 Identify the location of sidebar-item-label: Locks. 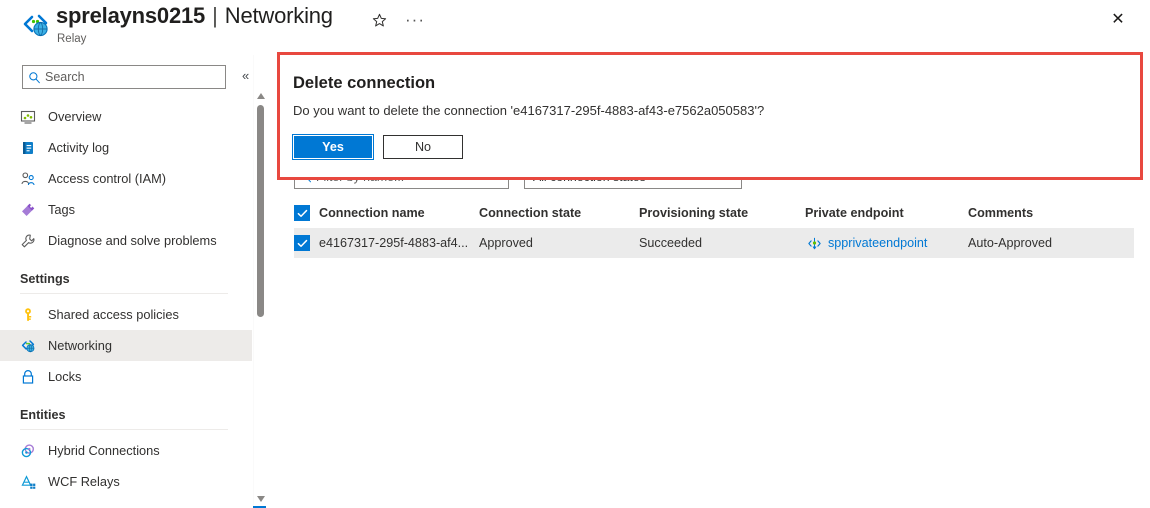
(65, 376).